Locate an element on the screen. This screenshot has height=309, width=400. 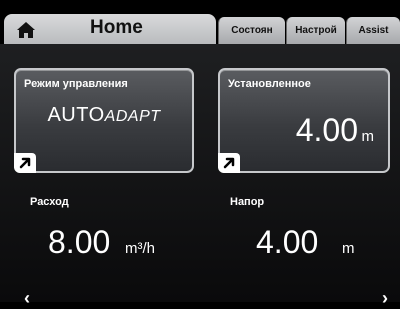
next-page-arrow: › is located at coordinates (385, 298).